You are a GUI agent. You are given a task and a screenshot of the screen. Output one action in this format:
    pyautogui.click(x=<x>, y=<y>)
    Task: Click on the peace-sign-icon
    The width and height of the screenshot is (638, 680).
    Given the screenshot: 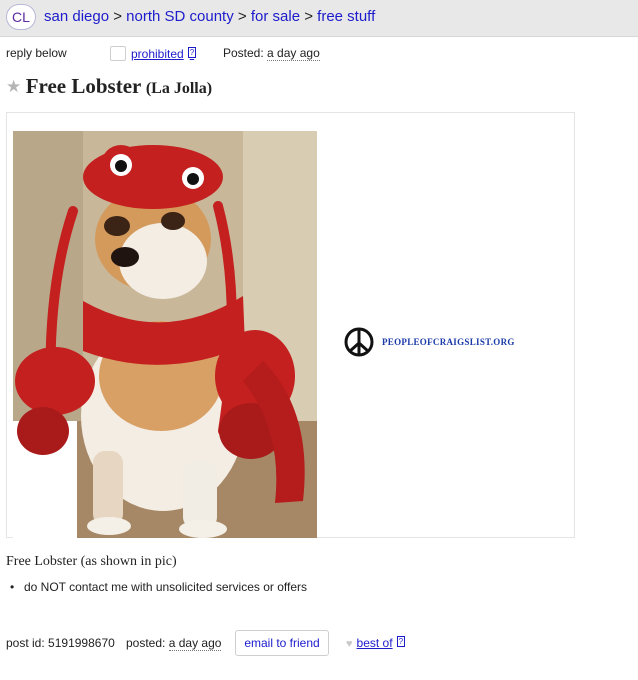 What is the action you would take?
    pyautogui.click(x=359, y=342)
    